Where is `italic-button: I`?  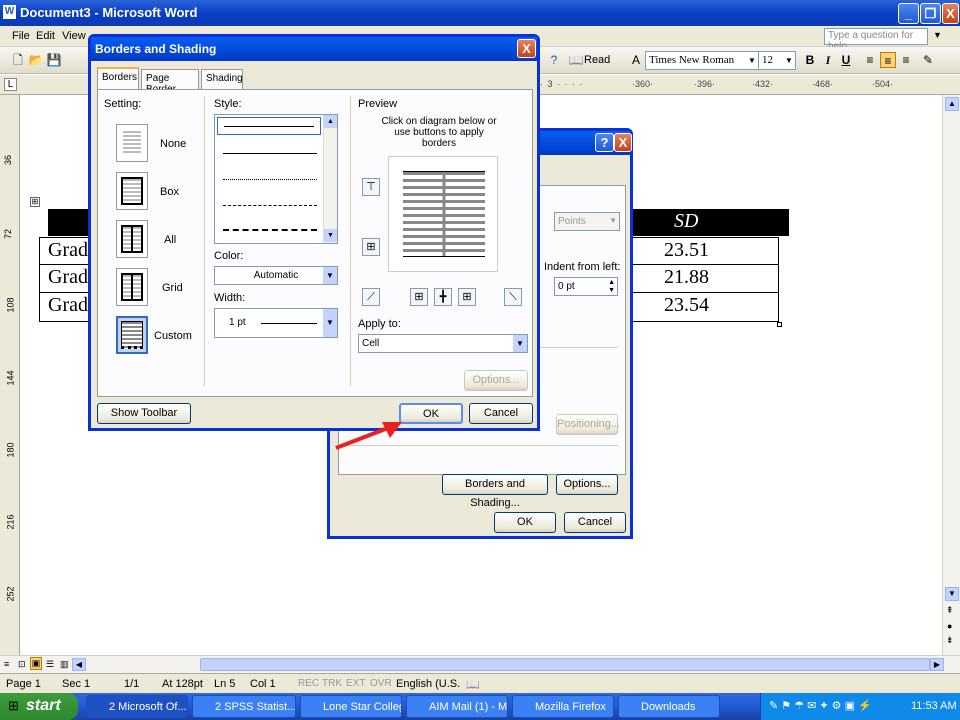 italic-button: I is located at coordinates (828, 60).